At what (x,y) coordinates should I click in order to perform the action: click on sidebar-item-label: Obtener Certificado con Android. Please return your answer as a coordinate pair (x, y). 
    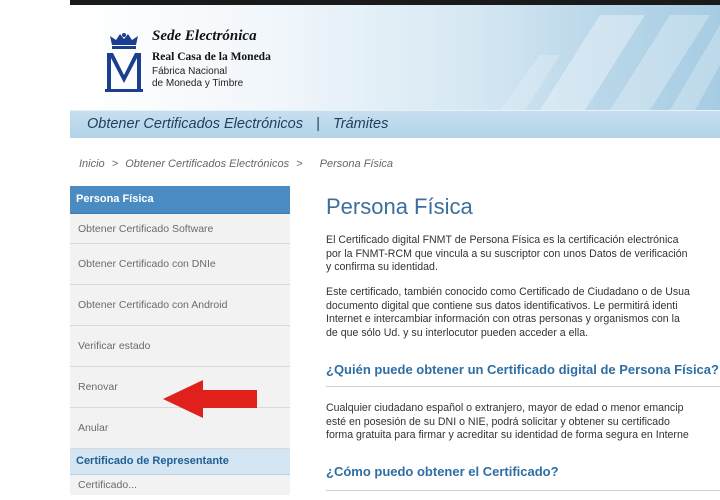
    Looking at the image, I should click on (153, 305).